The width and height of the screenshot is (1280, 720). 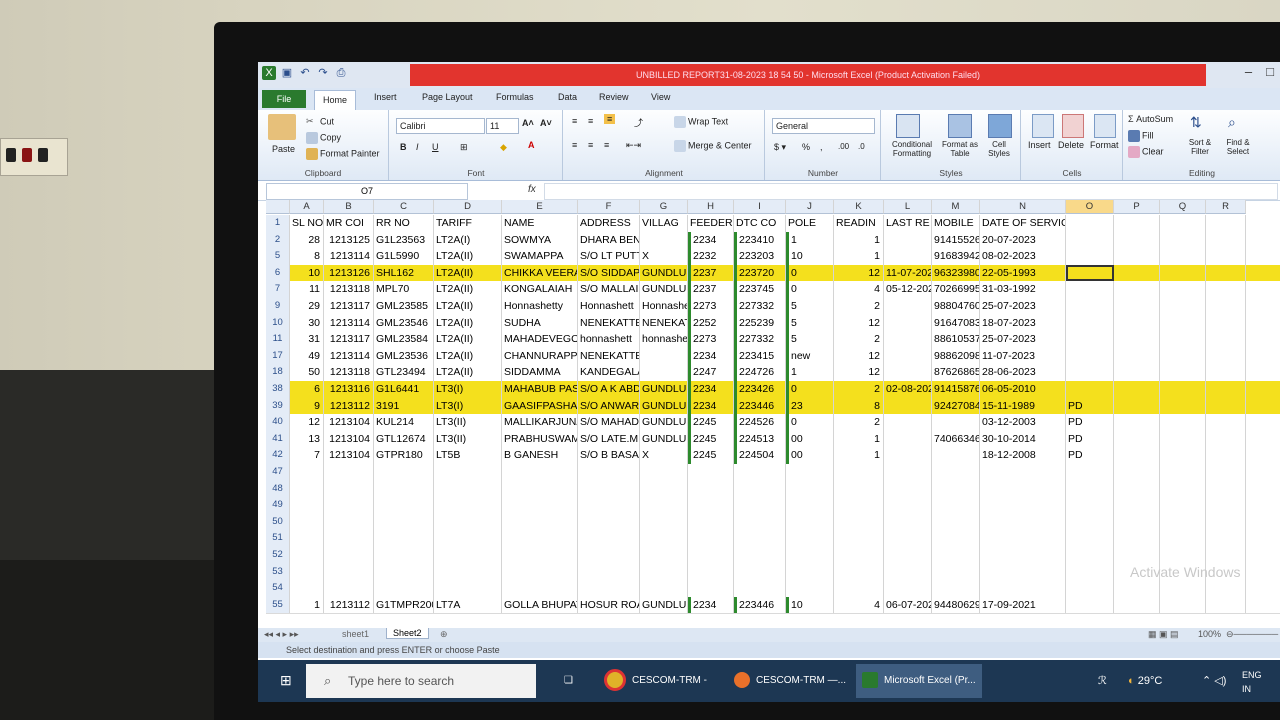 What do you see at coordinates (1104, 145) in the screenshot?
I see `format-cells-button: Format` at bounding box center [1104, 145].